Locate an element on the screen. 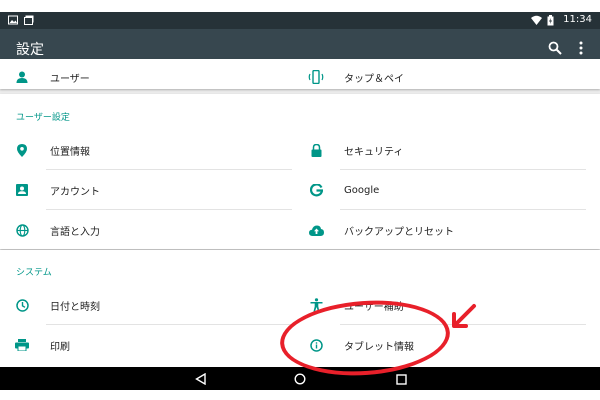 The width and height of the screenshot is (600, 400). settings-item-label: アカウント is located at coordinates (75, 192).